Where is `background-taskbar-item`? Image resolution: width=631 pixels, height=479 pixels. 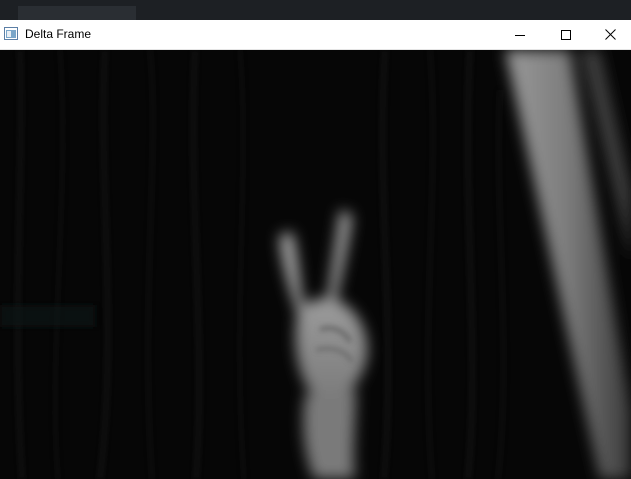
background-taskbar-item is located at coordinates (77, 13).